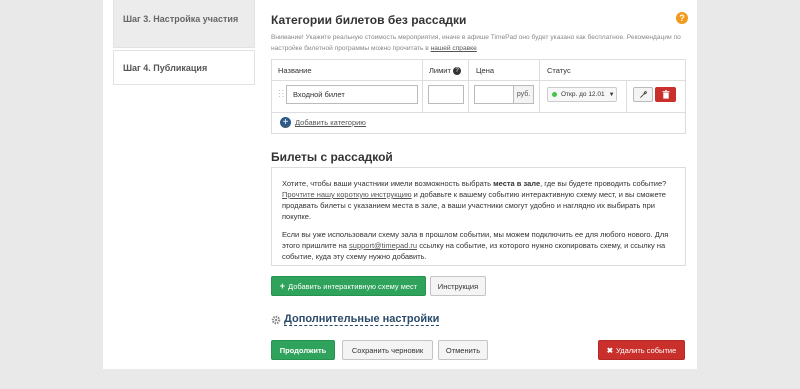 This screenshot has height=389, width=800. What do you see at coordinates (383, 245) in the screenshot?
I see `support-email-link: support@timepad.ru` at bounding box center [383, 245].